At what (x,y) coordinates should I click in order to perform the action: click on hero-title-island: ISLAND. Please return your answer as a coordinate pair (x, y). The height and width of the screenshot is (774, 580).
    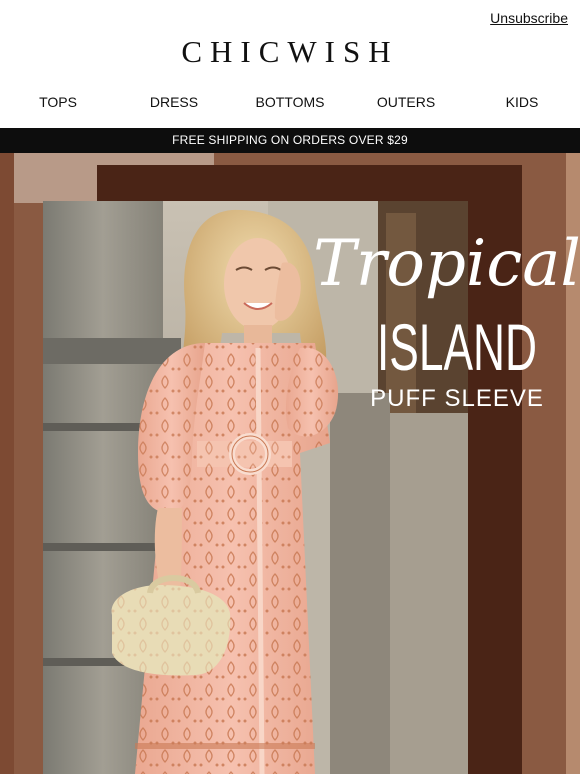
    Looking at the image, I should click on (457, 347).